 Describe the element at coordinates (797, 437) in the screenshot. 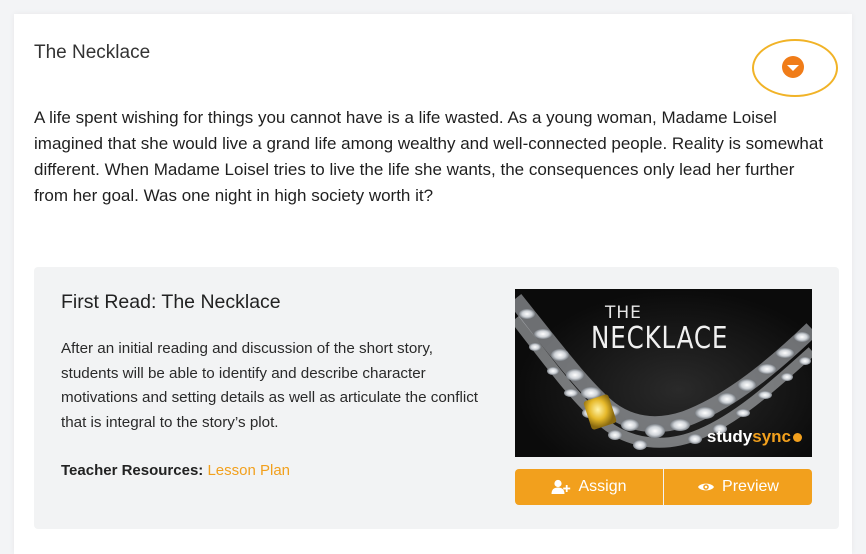

I see `logo-dot-icon` at that location.